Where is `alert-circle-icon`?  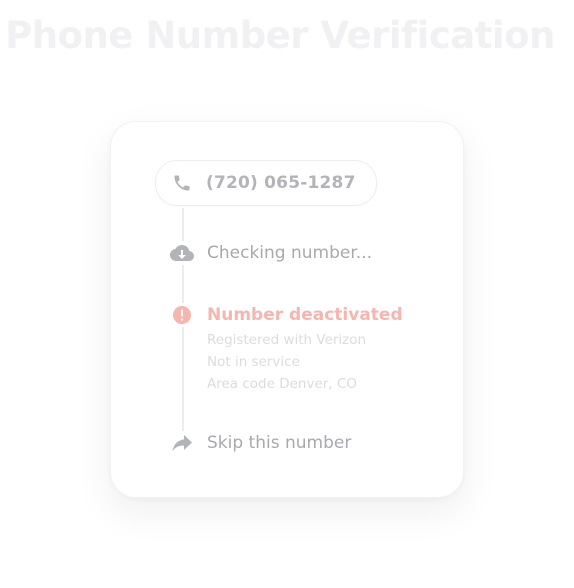 alert-circle-icon is located at coordinates (182, 315).